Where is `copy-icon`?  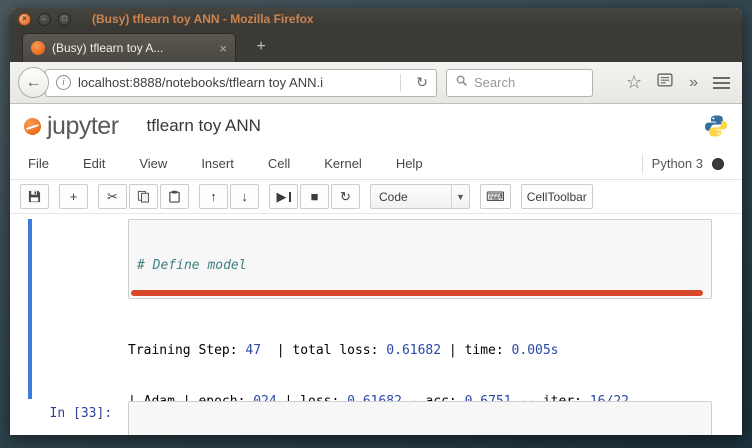 copy-icon is located at coordinates (143, 196).